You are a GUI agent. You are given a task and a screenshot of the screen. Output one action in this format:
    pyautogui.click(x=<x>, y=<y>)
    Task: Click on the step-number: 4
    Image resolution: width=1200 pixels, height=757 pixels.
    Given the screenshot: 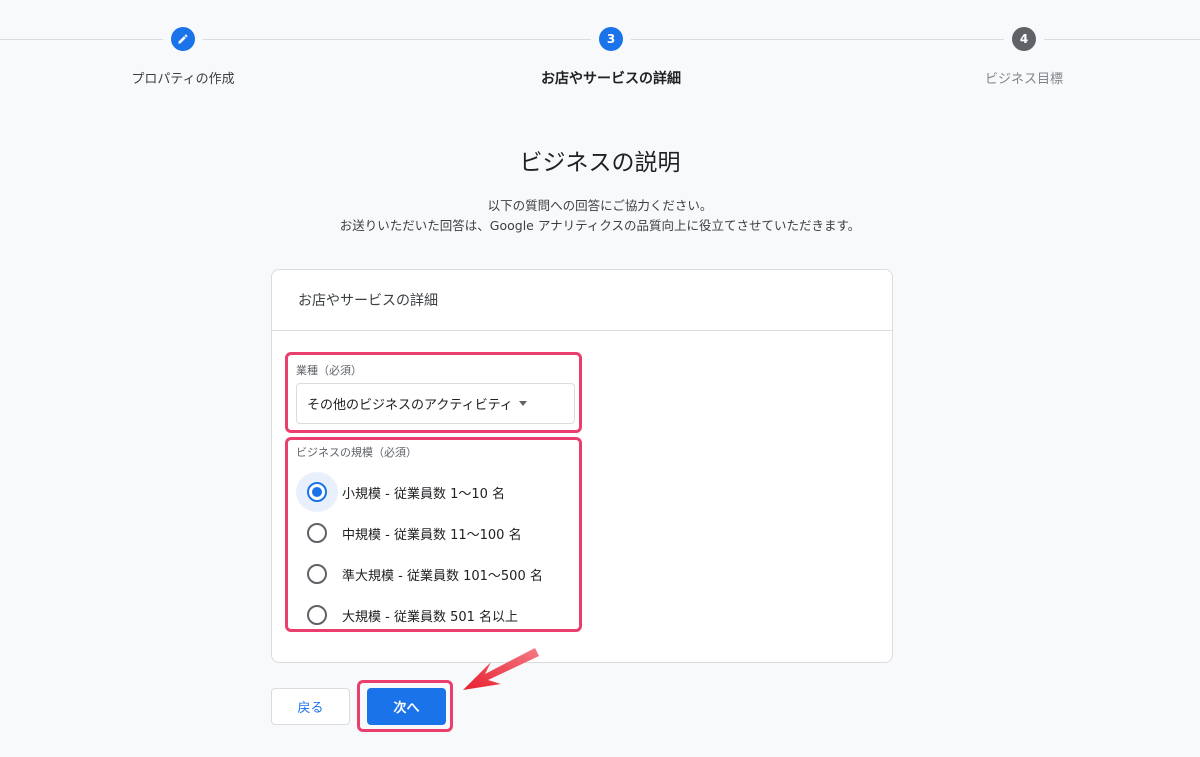 What is the action you would take?
    pyautogui.click(x=1024, y=39)
    